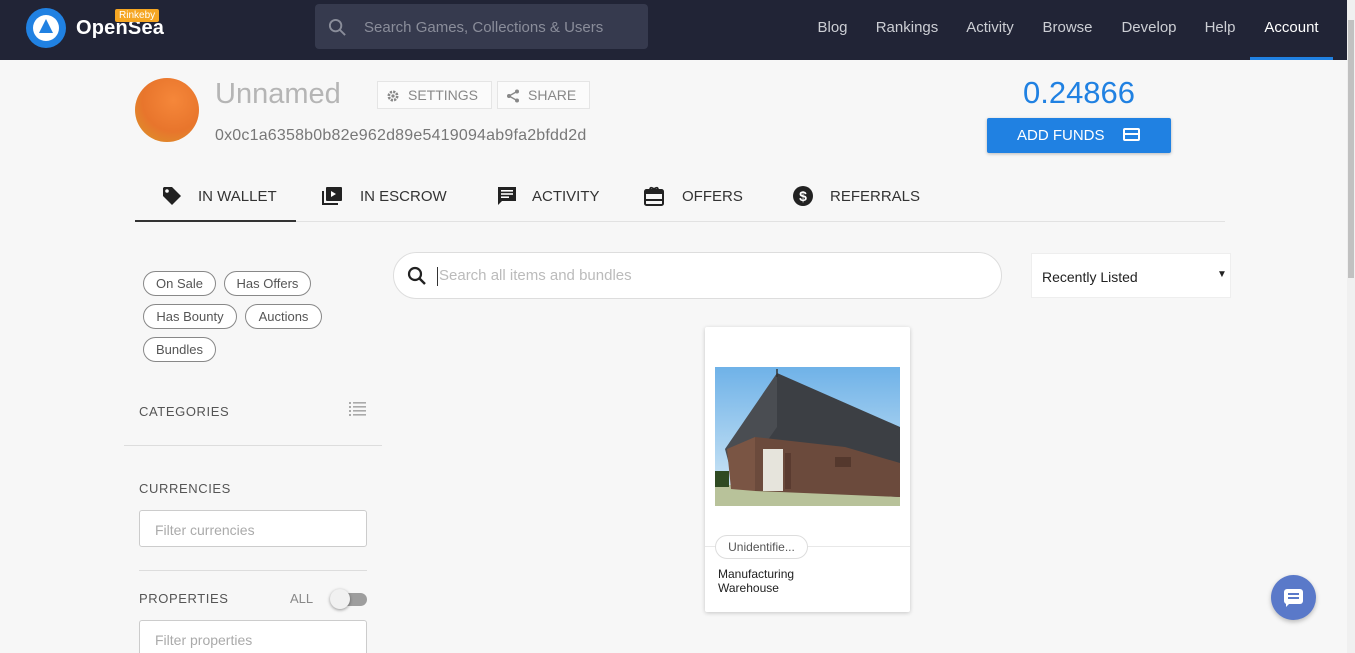  Describe the element at coordinates (1061, 135) in the screenshot. I see `add-funds-label: ADD FUNDS` at that location.